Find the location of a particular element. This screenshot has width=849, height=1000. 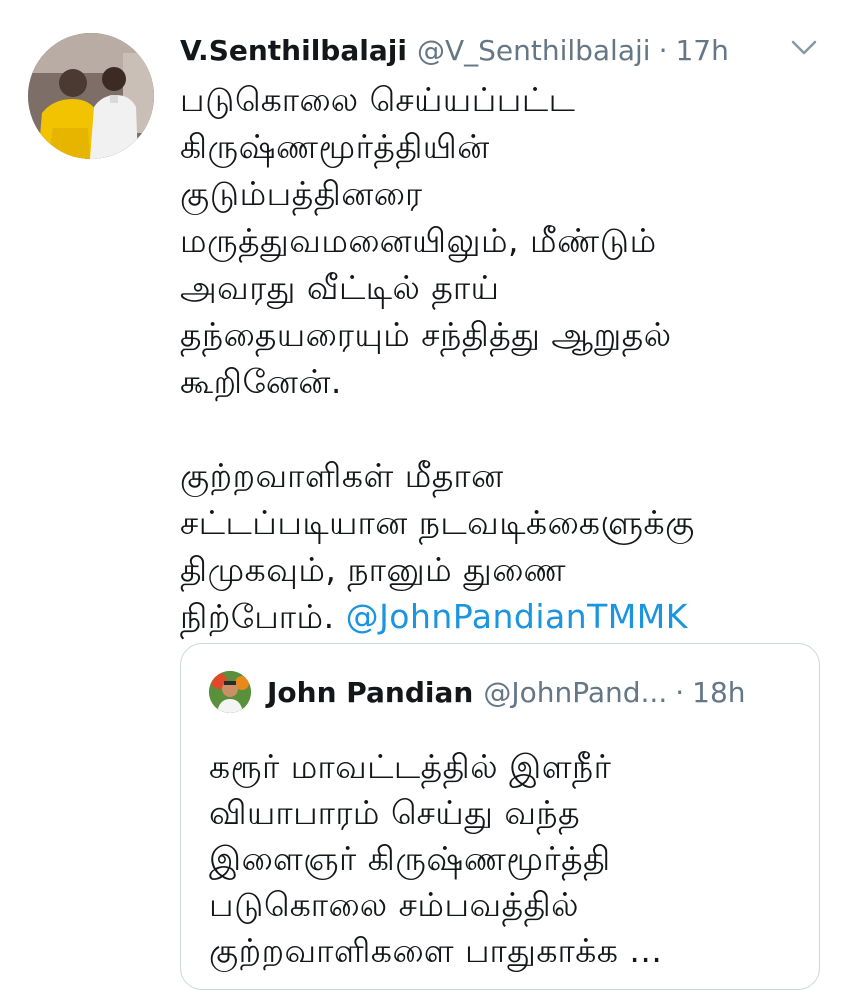

tweet-timestamp: 17h is located at coordinates (701, 50).